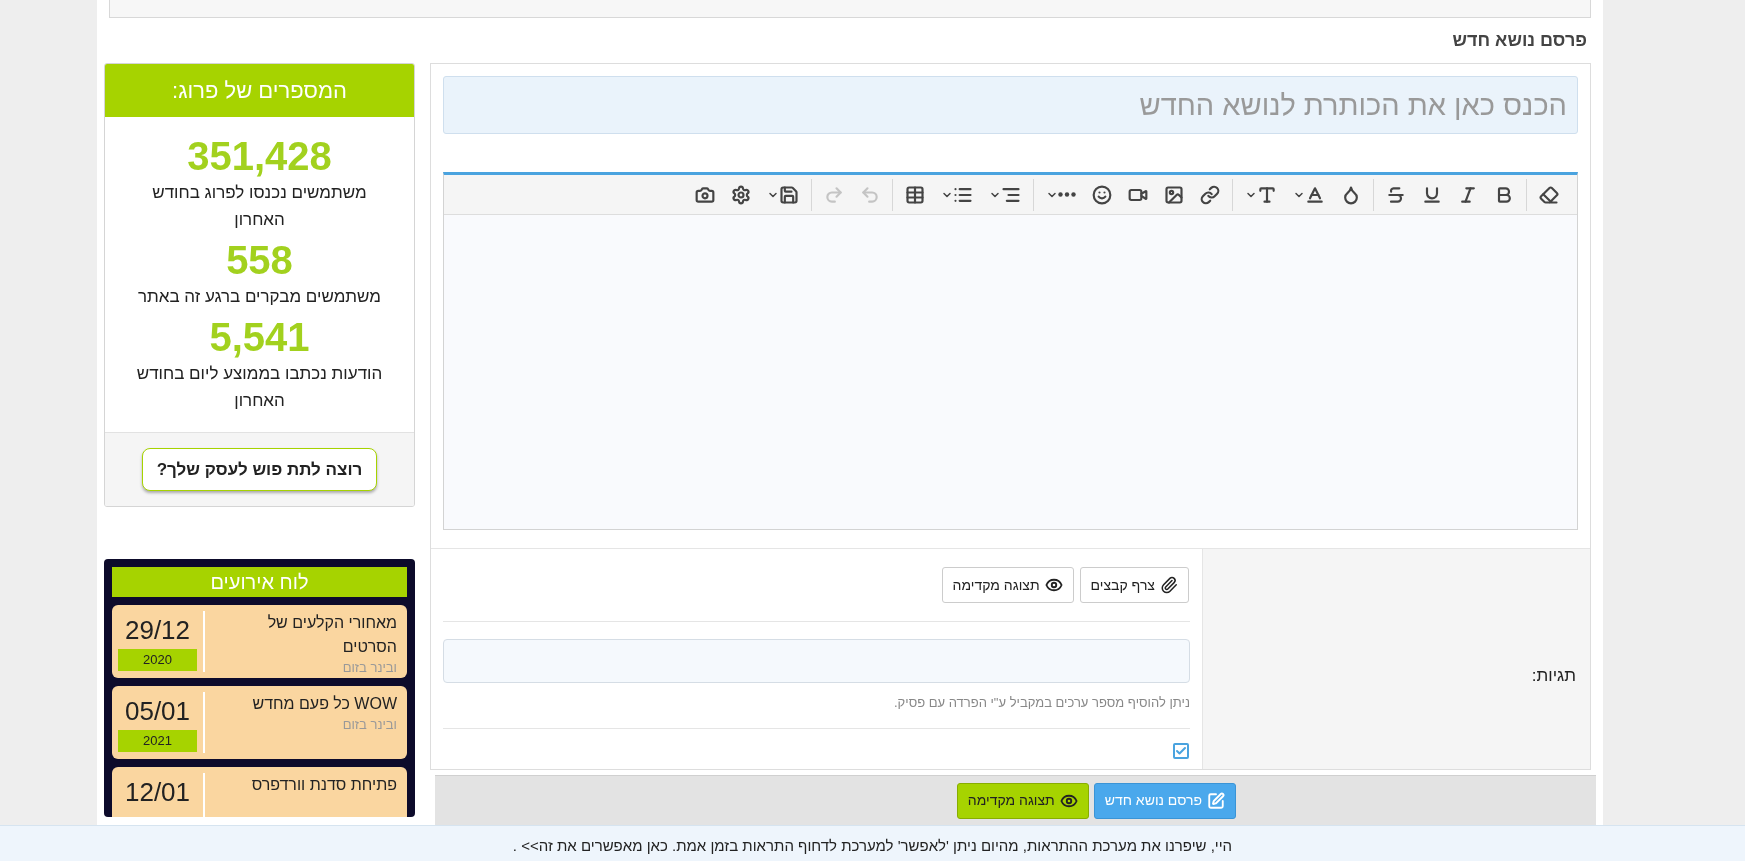 The image size is (1745, 861). Describe the element at coordinates (1169, 585) in the screenshot. I see `paperclip-icon` at that location.